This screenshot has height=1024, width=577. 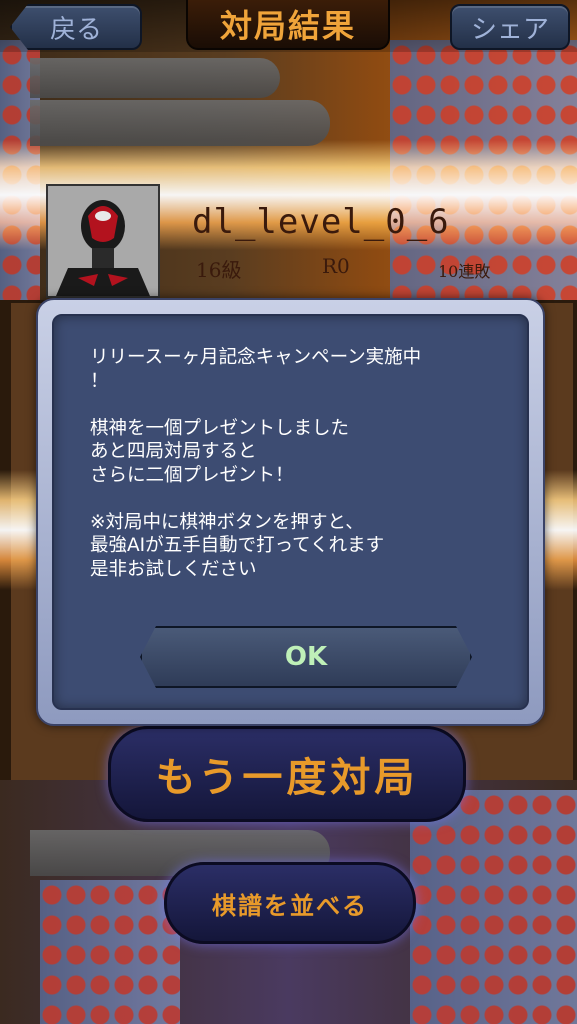 I want to click on back-button: 戻る, so click(x=76, y=27).